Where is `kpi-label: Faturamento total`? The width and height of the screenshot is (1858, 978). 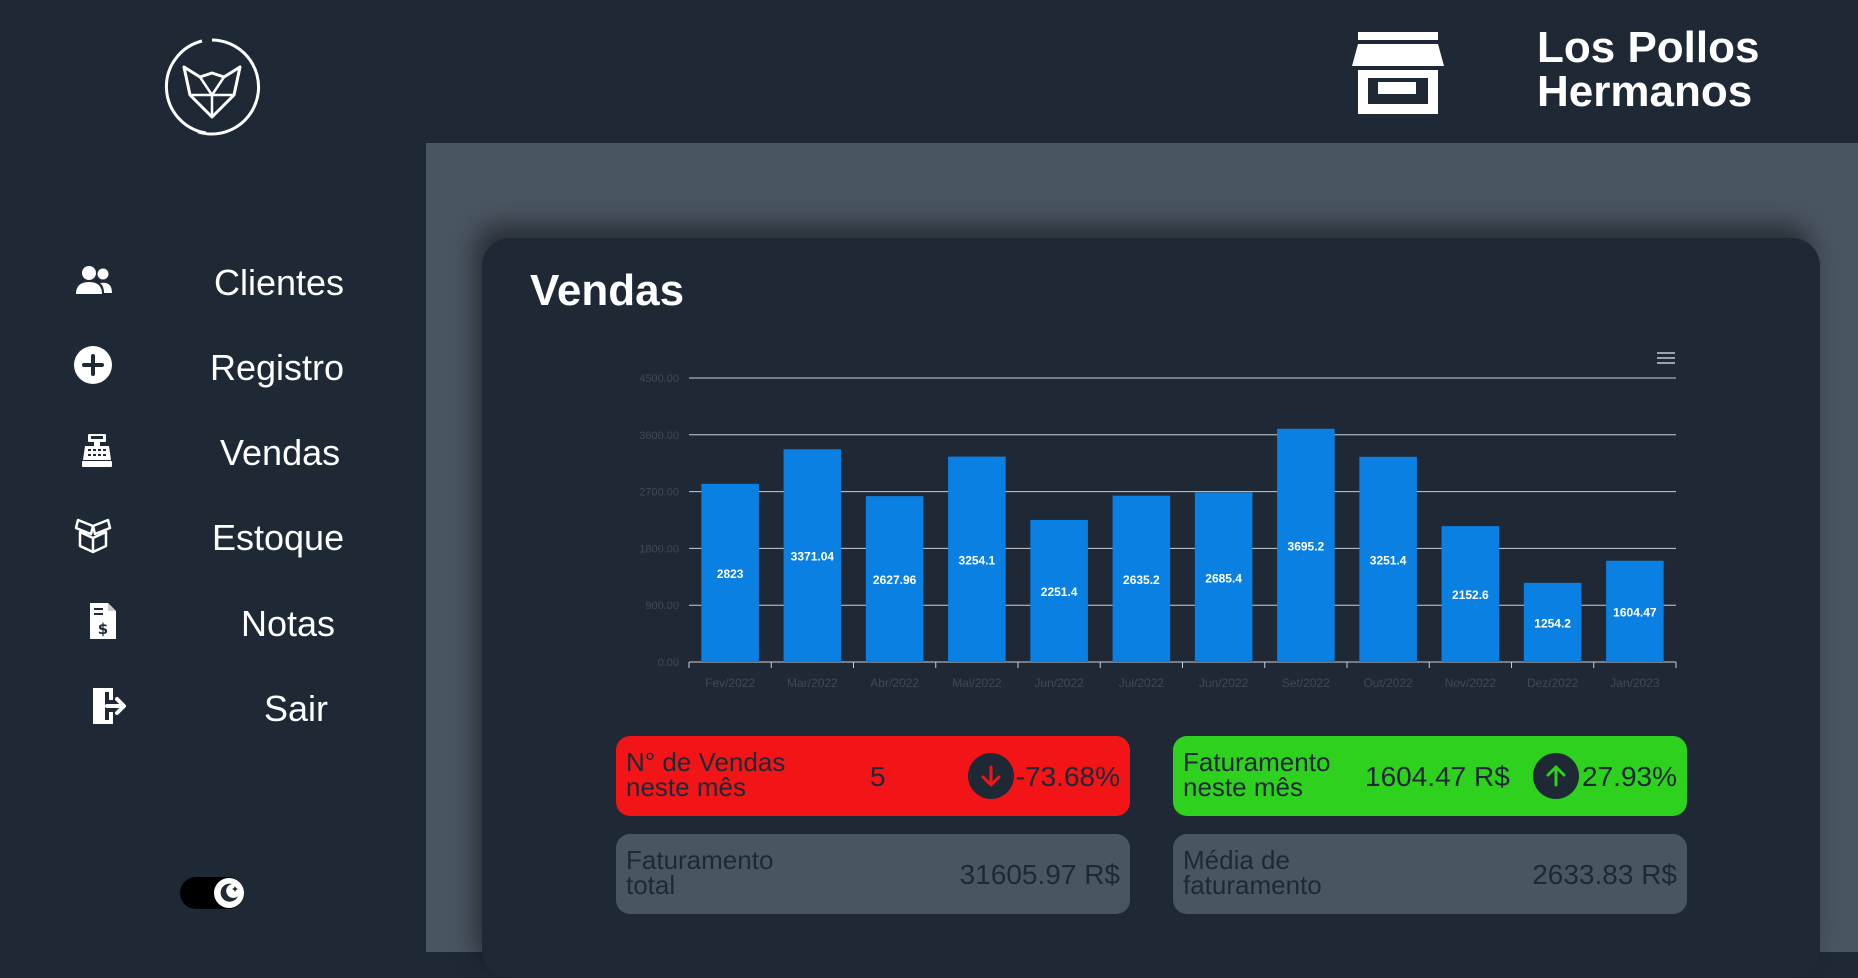 kpi-label: Faturamento total is located at coordinates (700, 872).